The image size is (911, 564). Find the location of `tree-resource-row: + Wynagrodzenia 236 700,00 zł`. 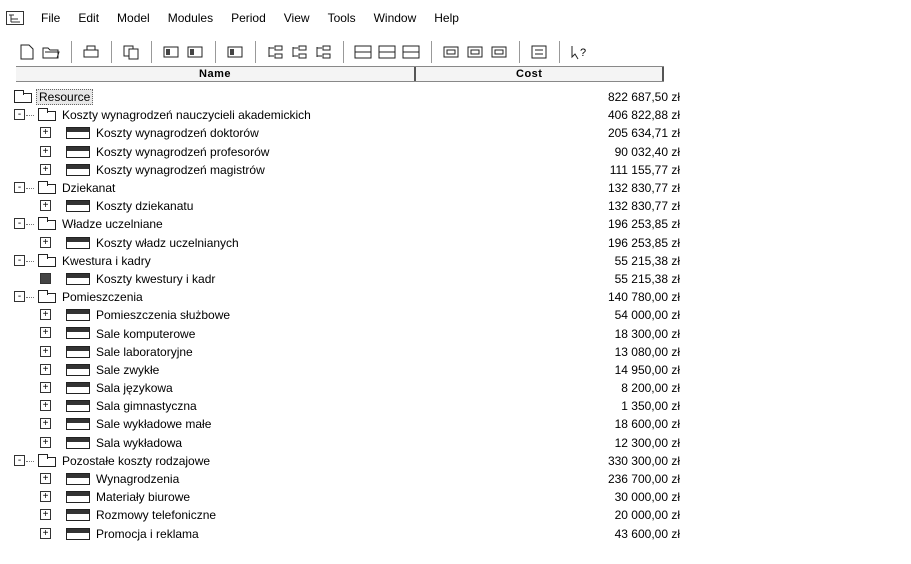

tree-resource-row: + Wynagrodzenia 236 700,00 zł is located at coordinates (455, 479).